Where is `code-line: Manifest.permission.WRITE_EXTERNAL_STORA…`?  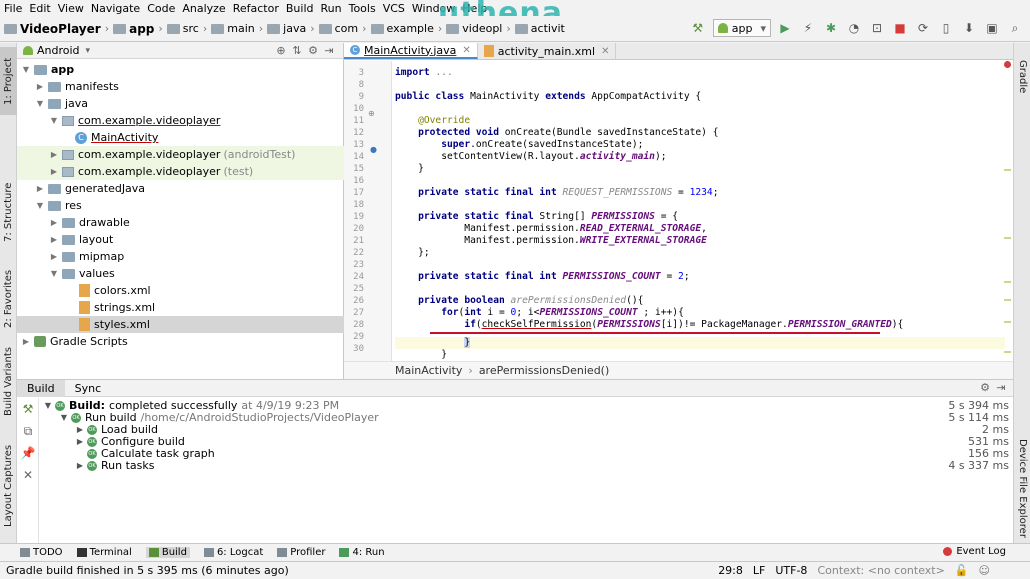 code-line: Manifest.permission.WRITE_EXTERNAL_STORA… is located at coordinates (551, 241).